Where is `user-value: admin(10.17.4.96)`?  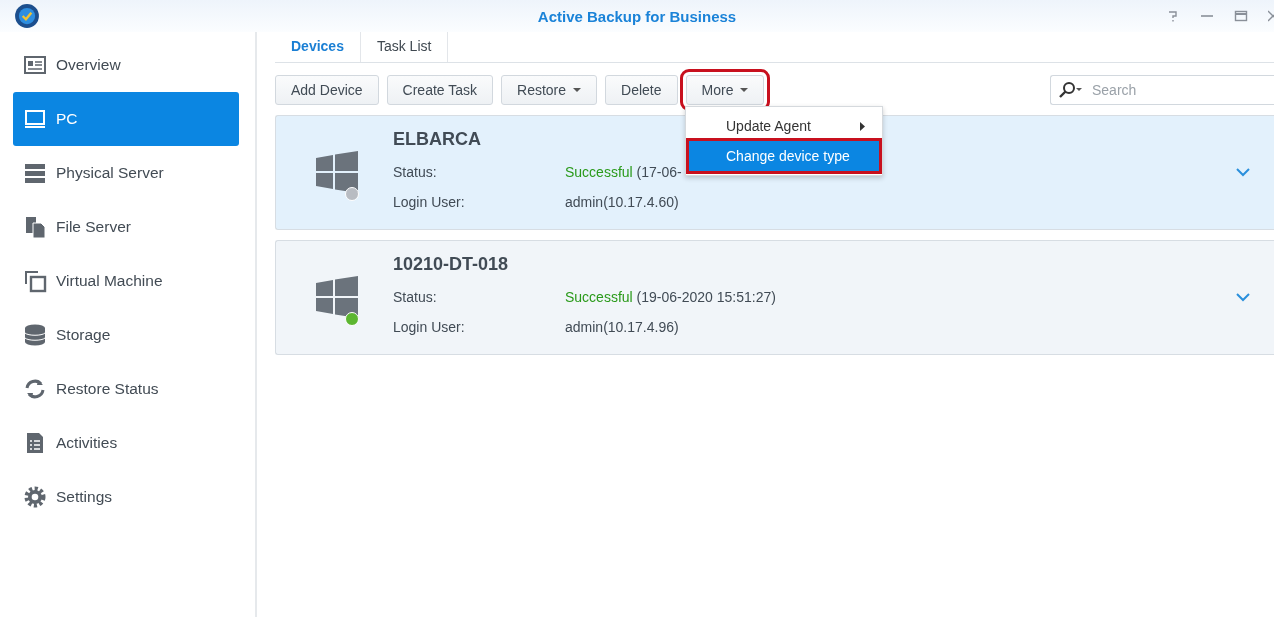 user-value: admin(10.17.4.96) is located at coordinates (622, 326).